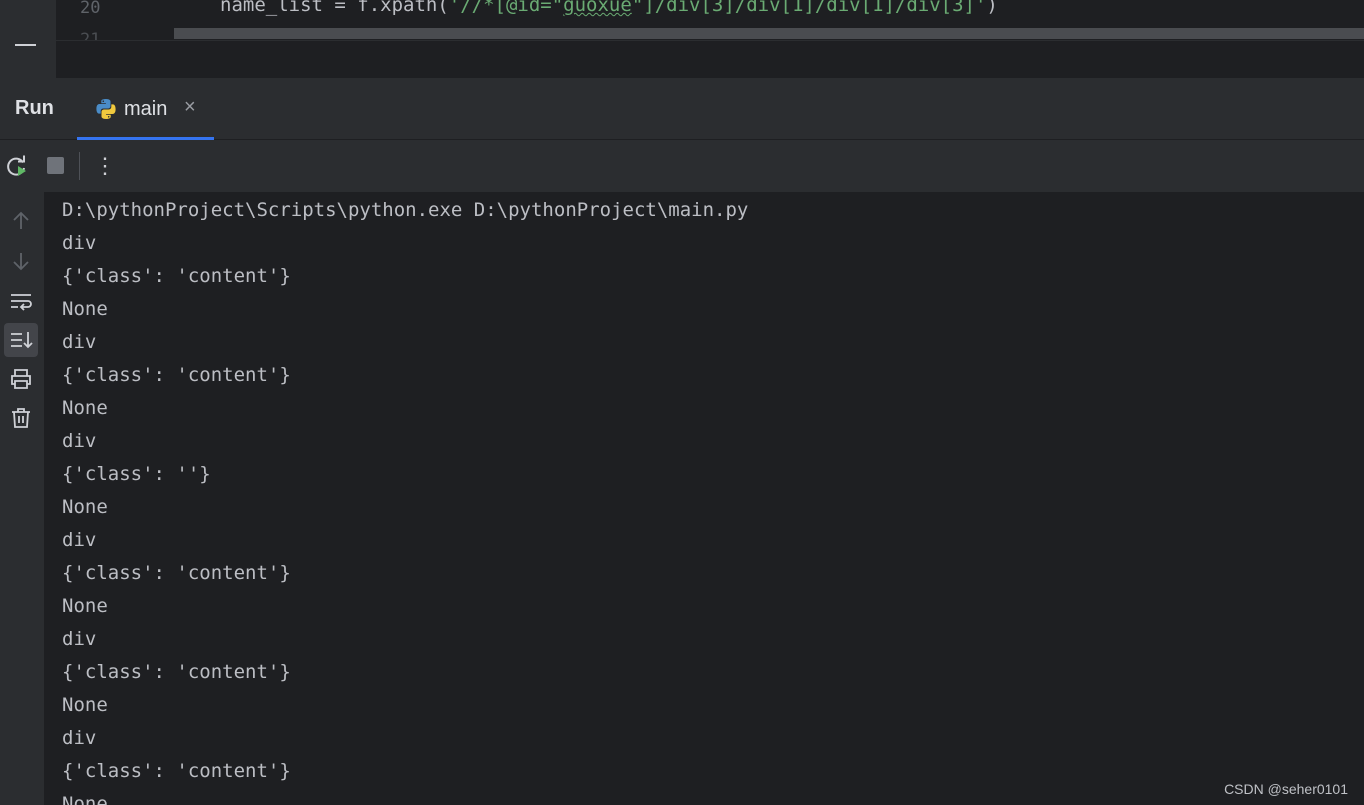 This screenshot has width=1364, height=805. I want to click on rerun-button, so click(17, 166).